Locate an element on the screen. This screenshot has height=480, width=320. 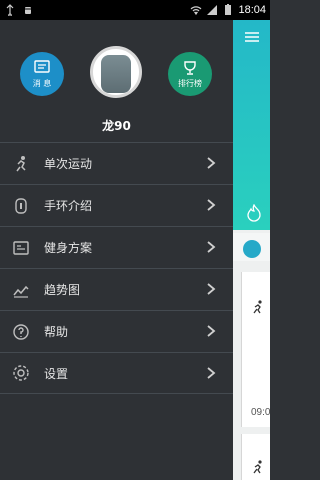
band-icon is located at coordinates (21, 205).